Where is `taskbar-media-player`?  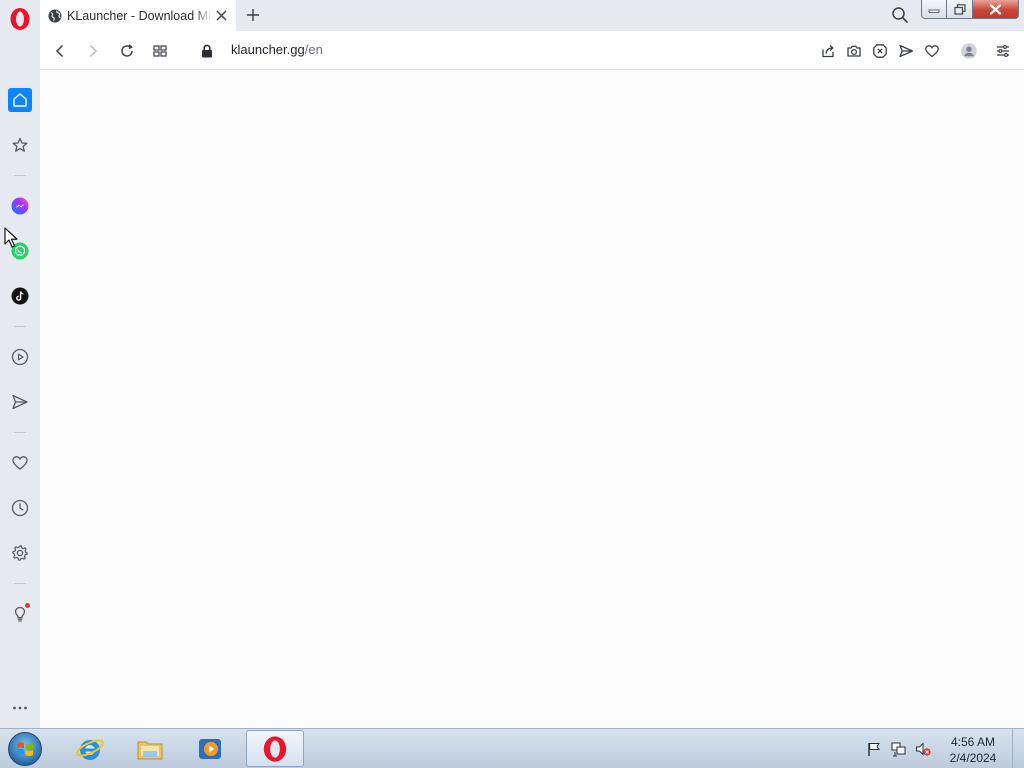
taskbar-media-player is located at coordinates (210, 748).